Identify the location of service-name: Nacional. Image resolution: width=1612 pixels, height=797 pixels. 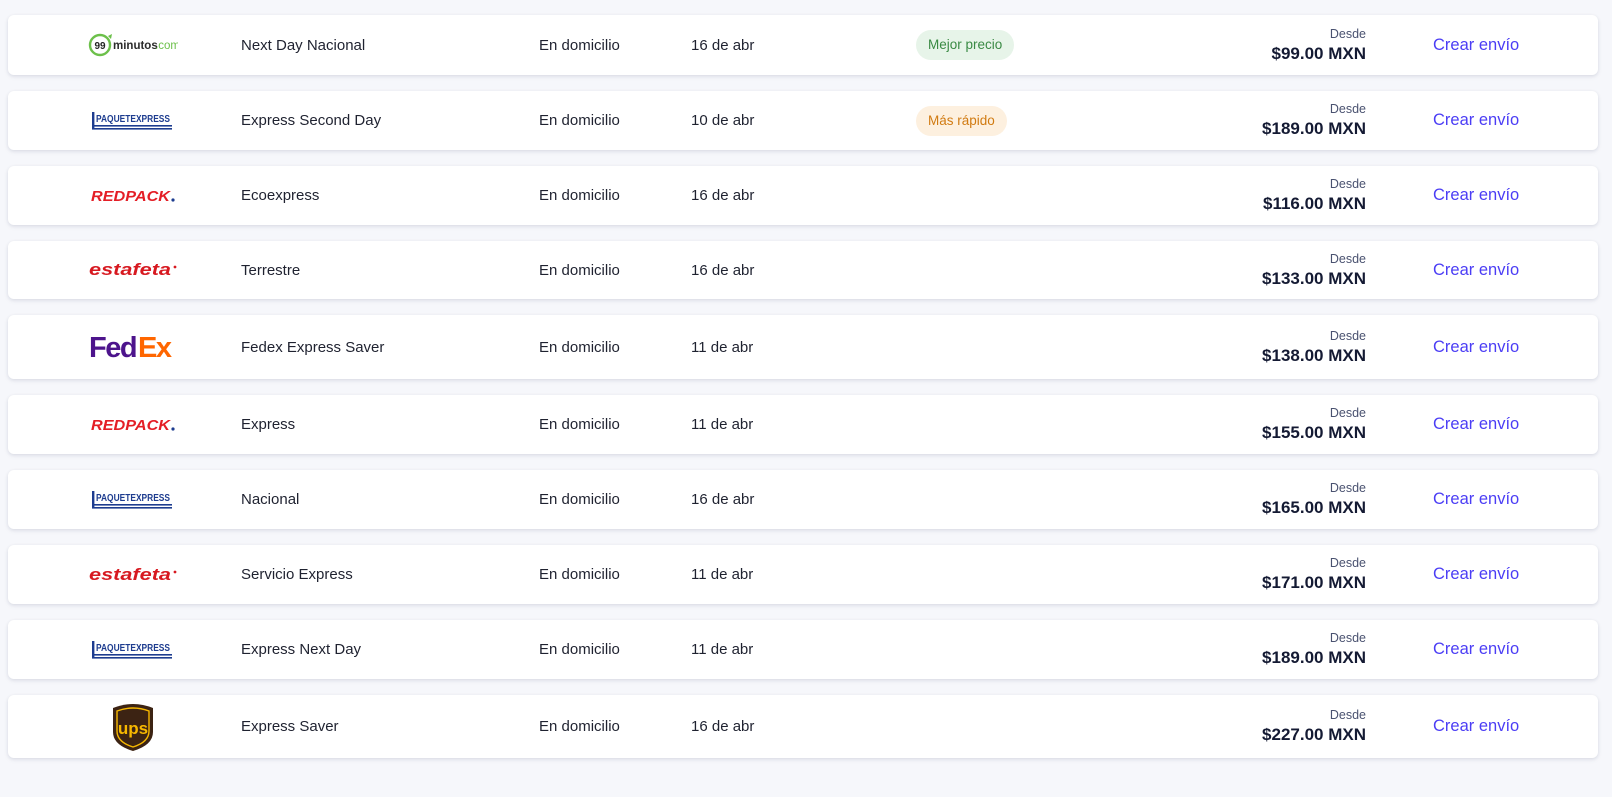
(270, 499).